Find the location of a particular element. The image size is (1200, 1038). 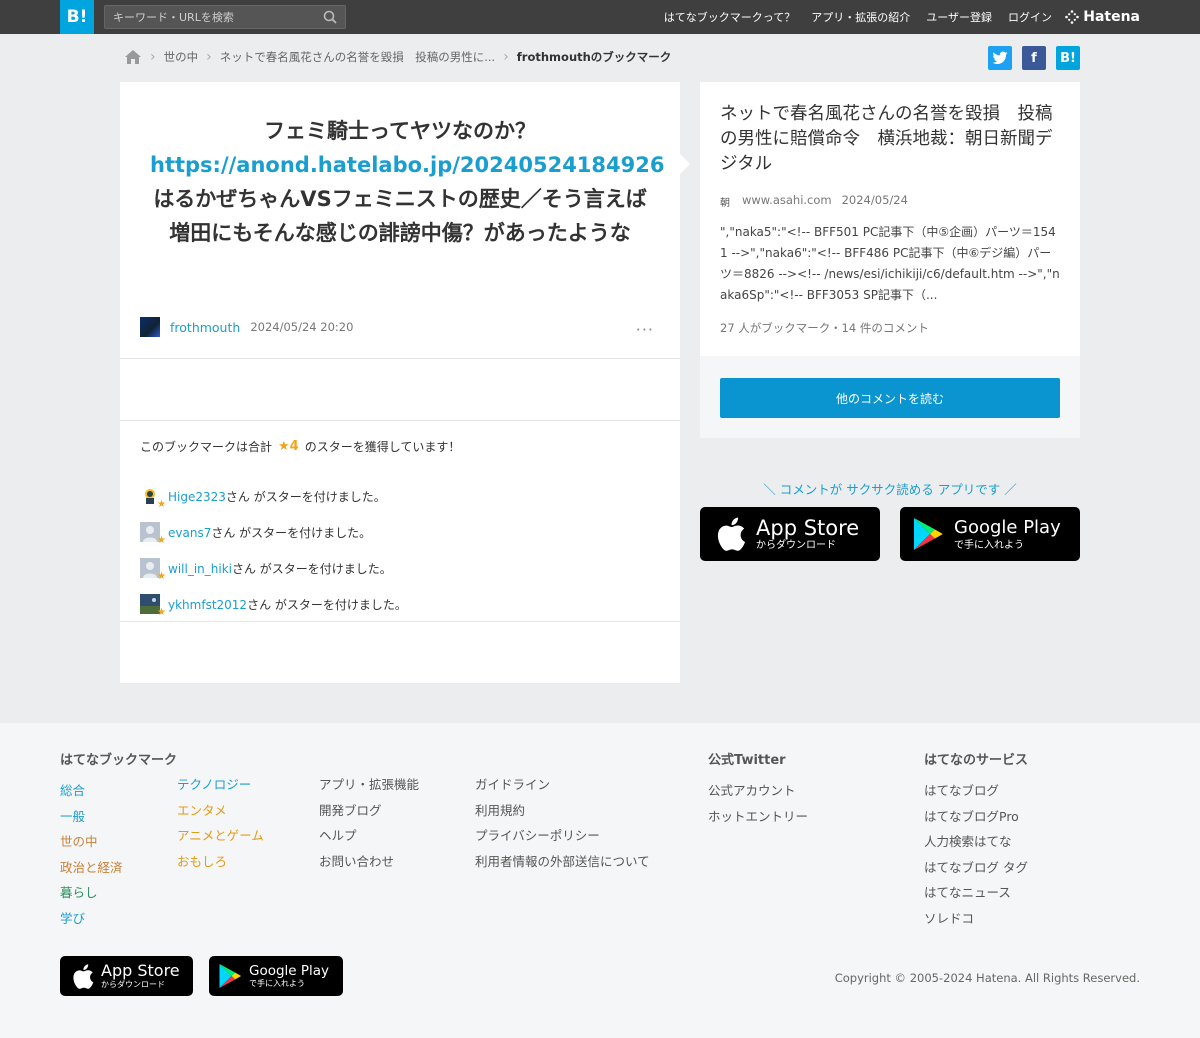

nav-register: ユーザー登録 is located at coordinates (959, 17).